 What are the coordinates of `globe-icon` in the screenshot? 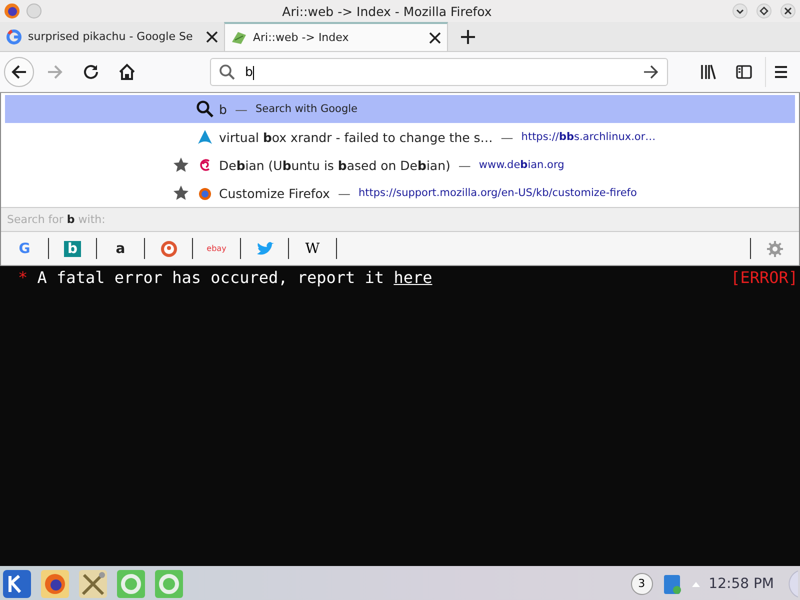 It's located at (205, 193).